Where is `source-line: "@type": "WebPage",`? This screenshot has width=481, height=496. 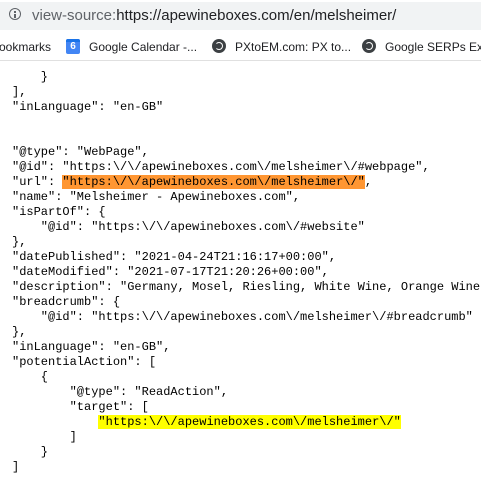 source-line: "@type": "WebPage", is located at coordinates (80, 152).